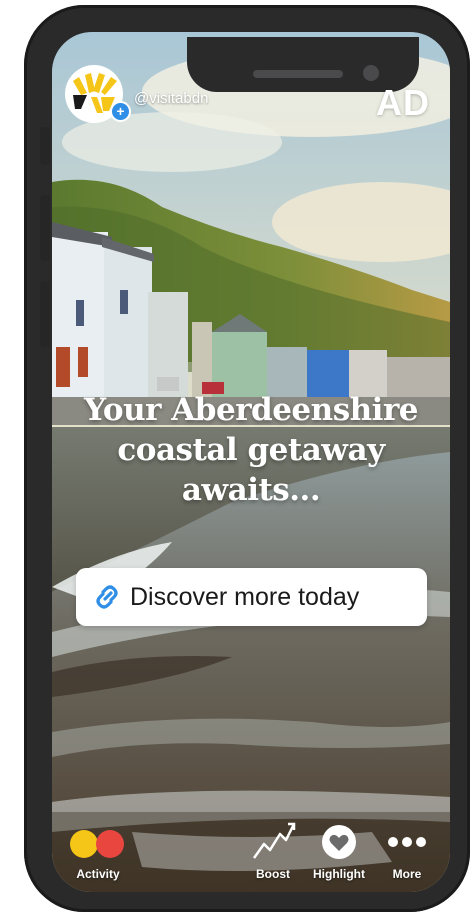  Describe the element at coordinates (407, 842) in the screenshot. I see `more-dots-icon` at that location.